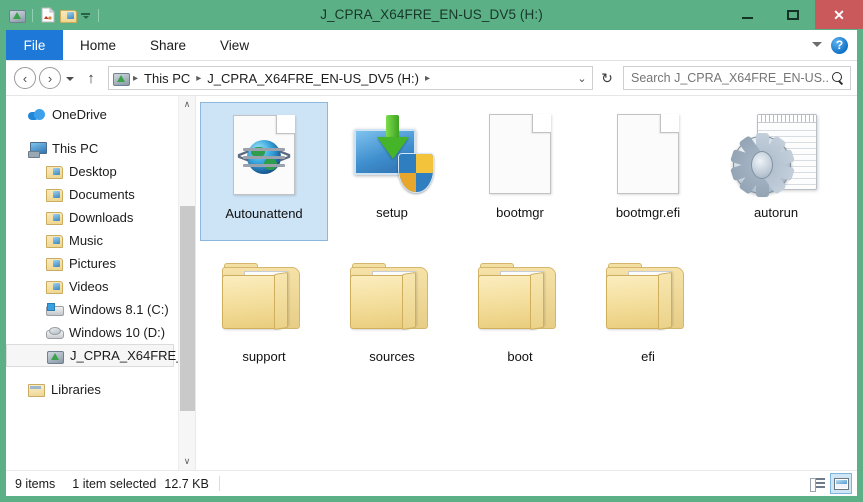 Image resolution: width=863 pixels, height=502 pixels. What do you see at coordinates (730, 78) in the screenshot?
I see `search-input` at bounding box center [730, 78].